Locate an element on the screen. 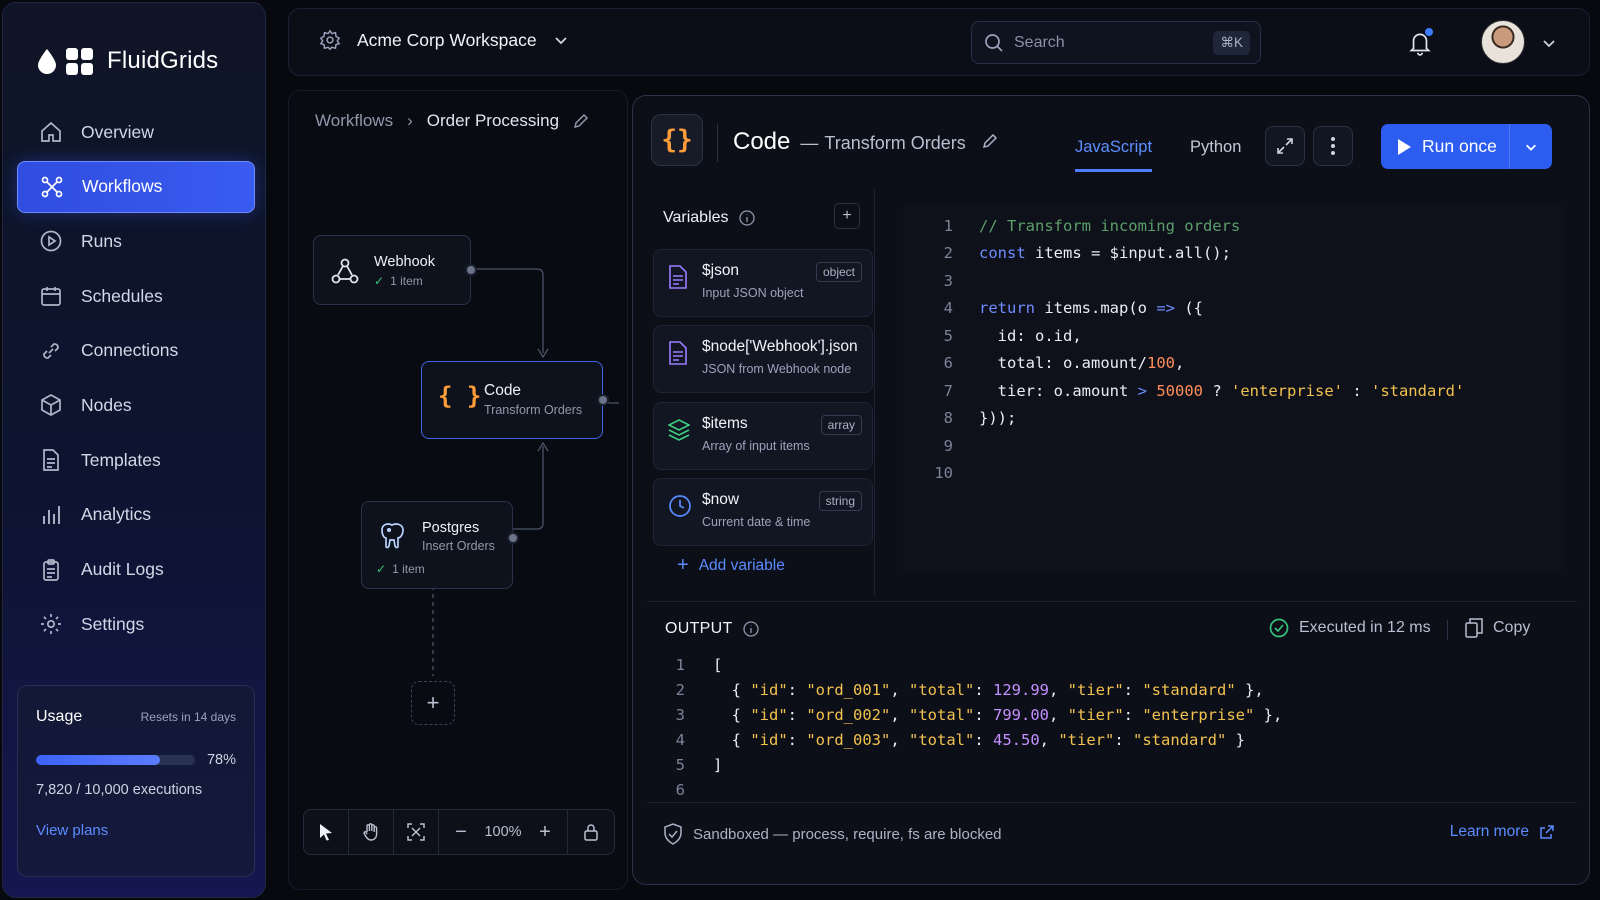  more-options-button is located at coordinates (1333, 146).